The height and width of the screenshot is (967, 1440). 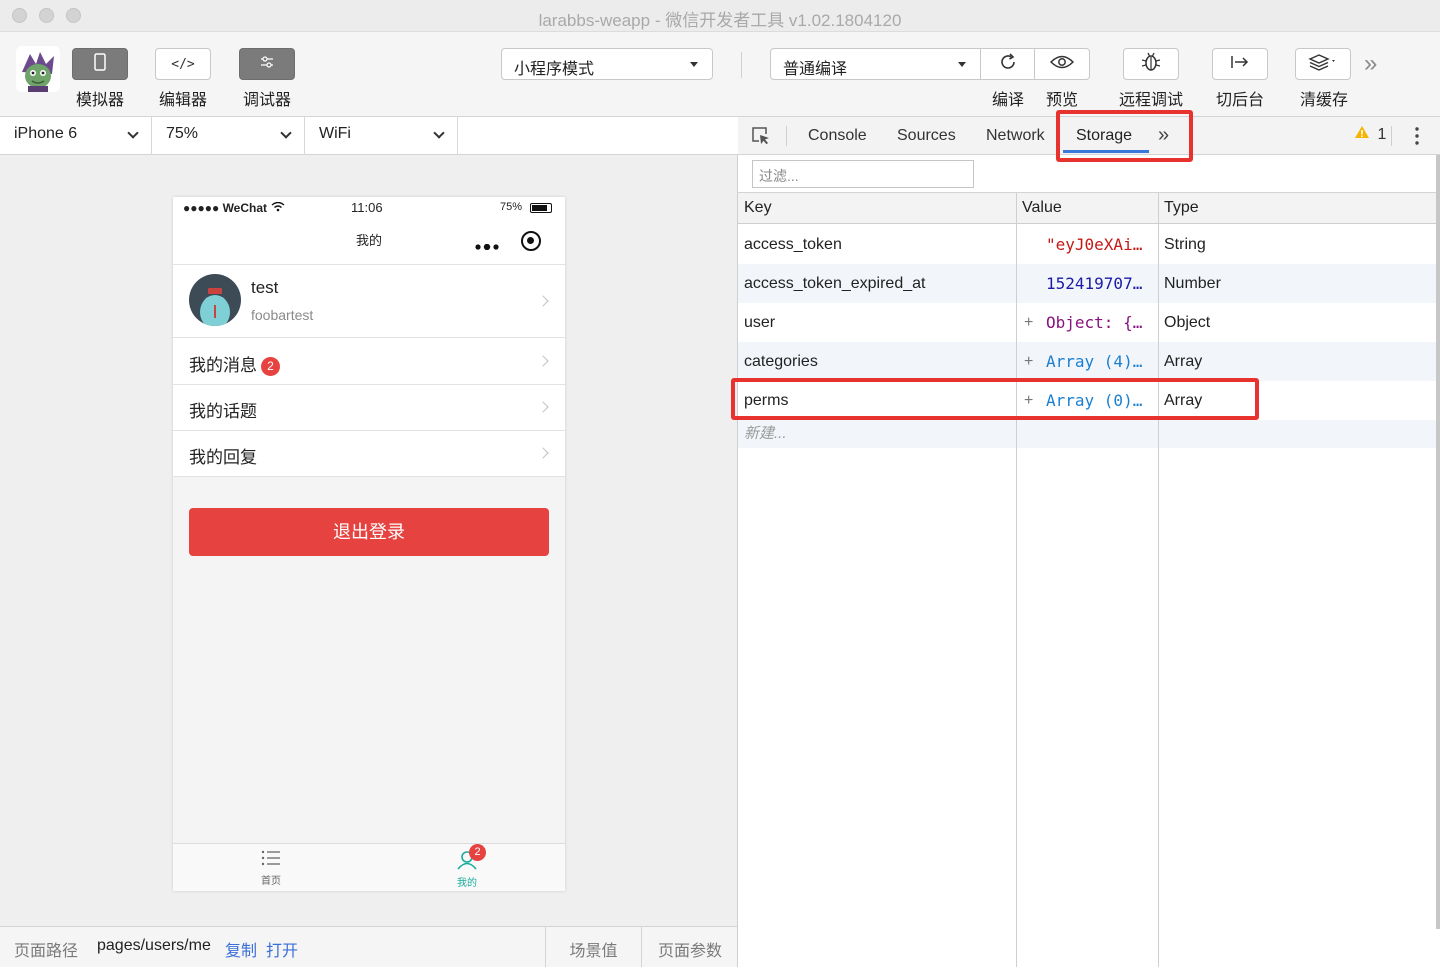 What do you see at coordinates (607, 64) in the screenshot?
I see `mode-select: 小程序模式` at bounding box center [607, 64].